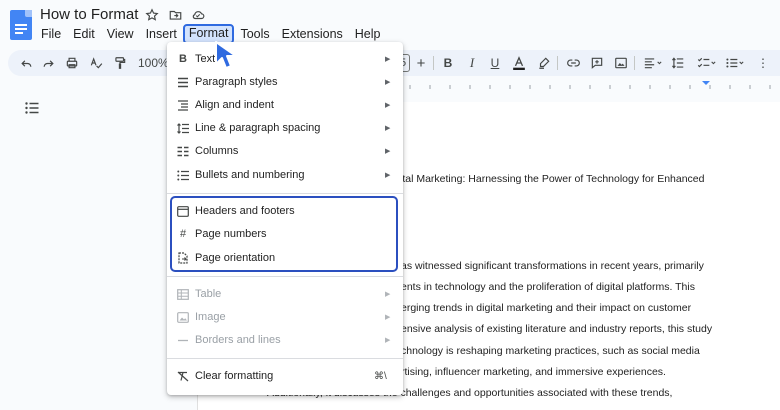 Image resolution: width=780 pixels, height=410 pixels. Describe the element at coordinates (285, 340) in the screenshot. I see `format-menu-borders-lines: Borders and lines ▶` at that location.